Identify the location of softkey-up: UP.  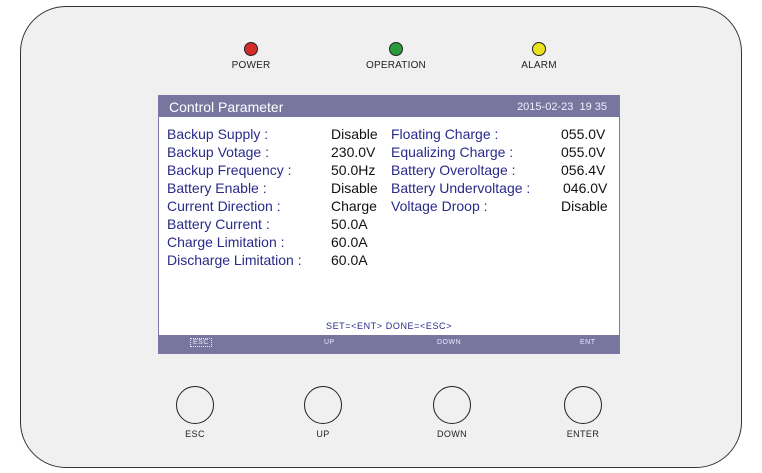
(329, 342).